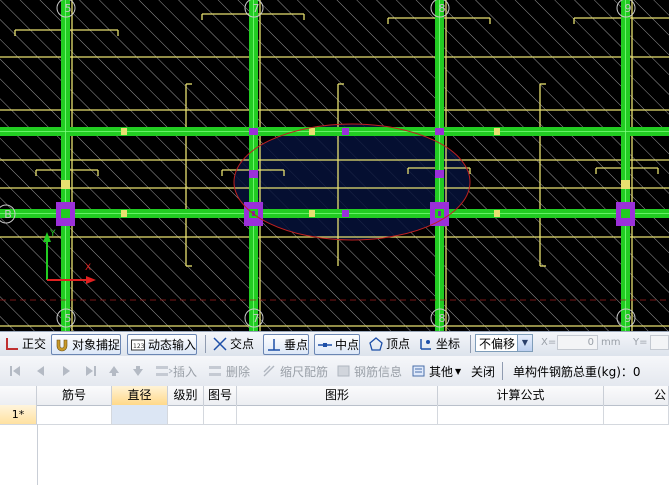  I want to click on axis-label-left-b: B, so click(8, 214).